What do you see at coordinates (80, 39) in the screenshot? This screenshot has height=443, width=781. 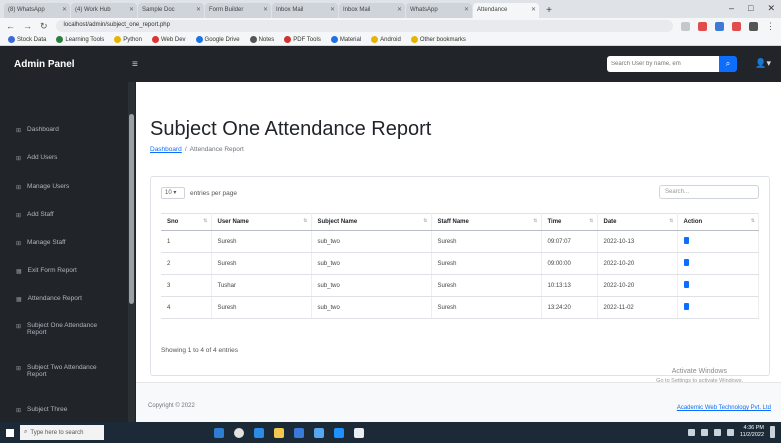 I see `bookmark: Learning Tools` at bounding box center [80, 39].